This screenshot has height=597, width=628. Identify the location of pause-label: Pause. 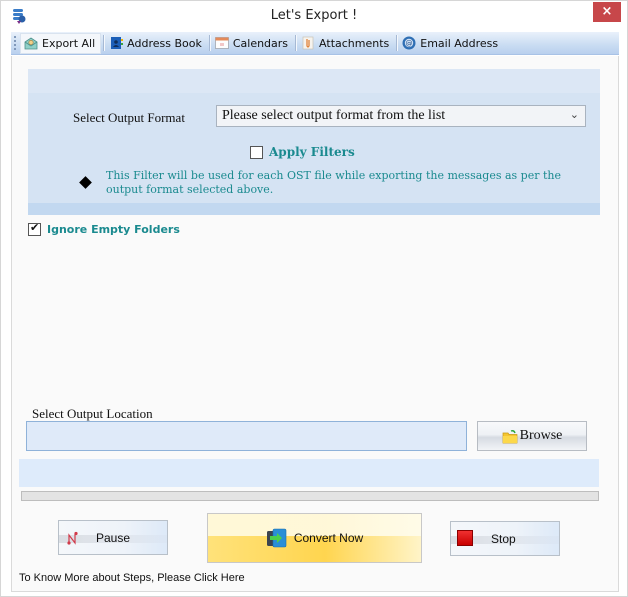
(113, 537).